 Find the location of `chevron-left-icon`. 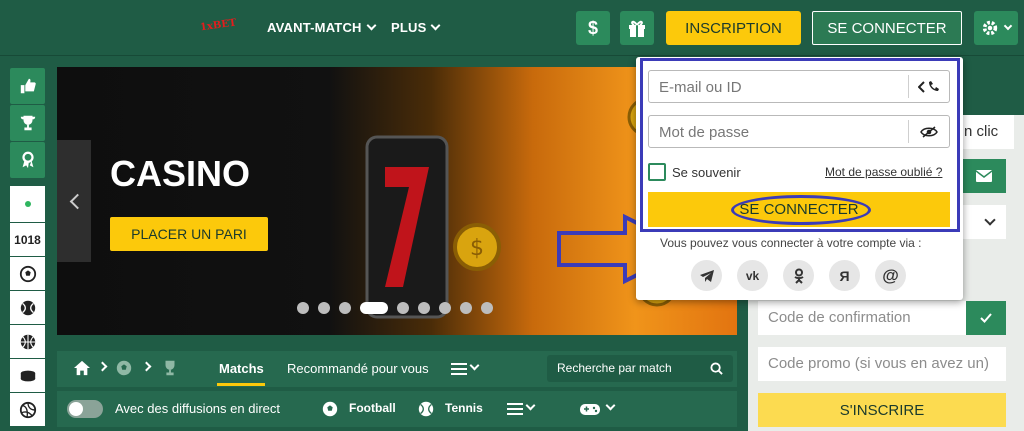

chevron-left-icon is located at coordinates (77, 201).